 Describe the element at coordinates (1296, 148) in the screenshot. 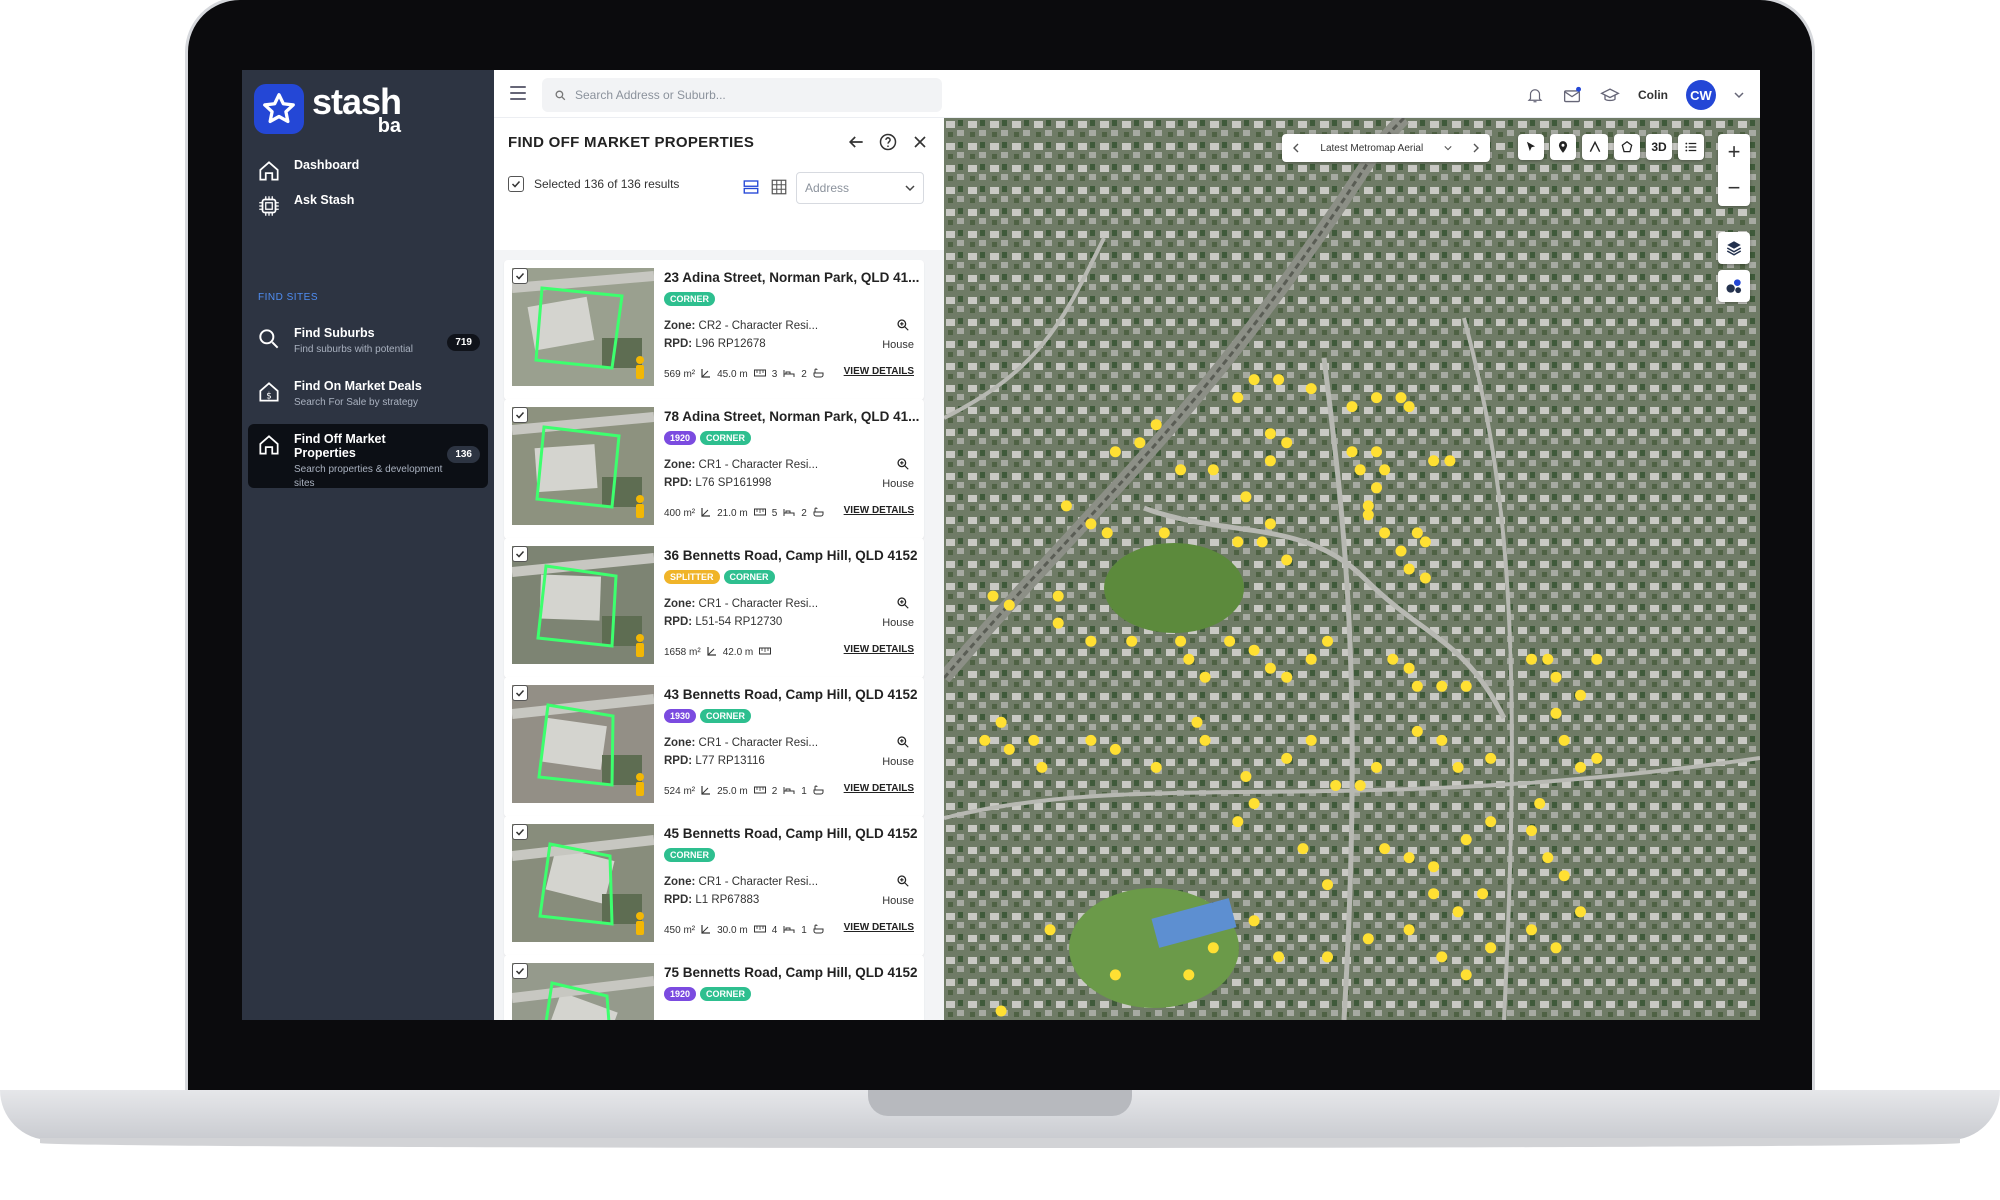

I see `chevron-left-icon` at that location.